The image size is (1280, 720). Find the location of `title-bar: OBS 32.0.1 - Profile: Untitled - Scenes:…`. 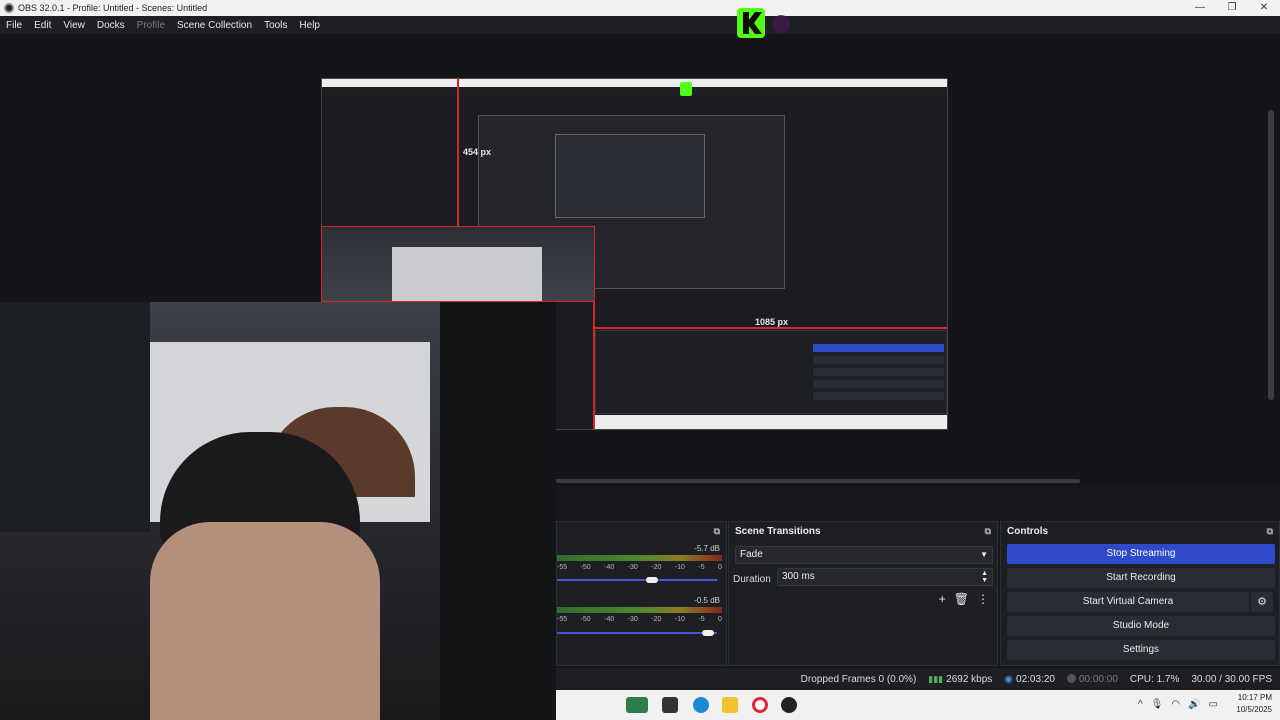

title-bar: OBS 32.0.1 - Profile: Untitled - Scenes:… is located at coordinates (640, 8).